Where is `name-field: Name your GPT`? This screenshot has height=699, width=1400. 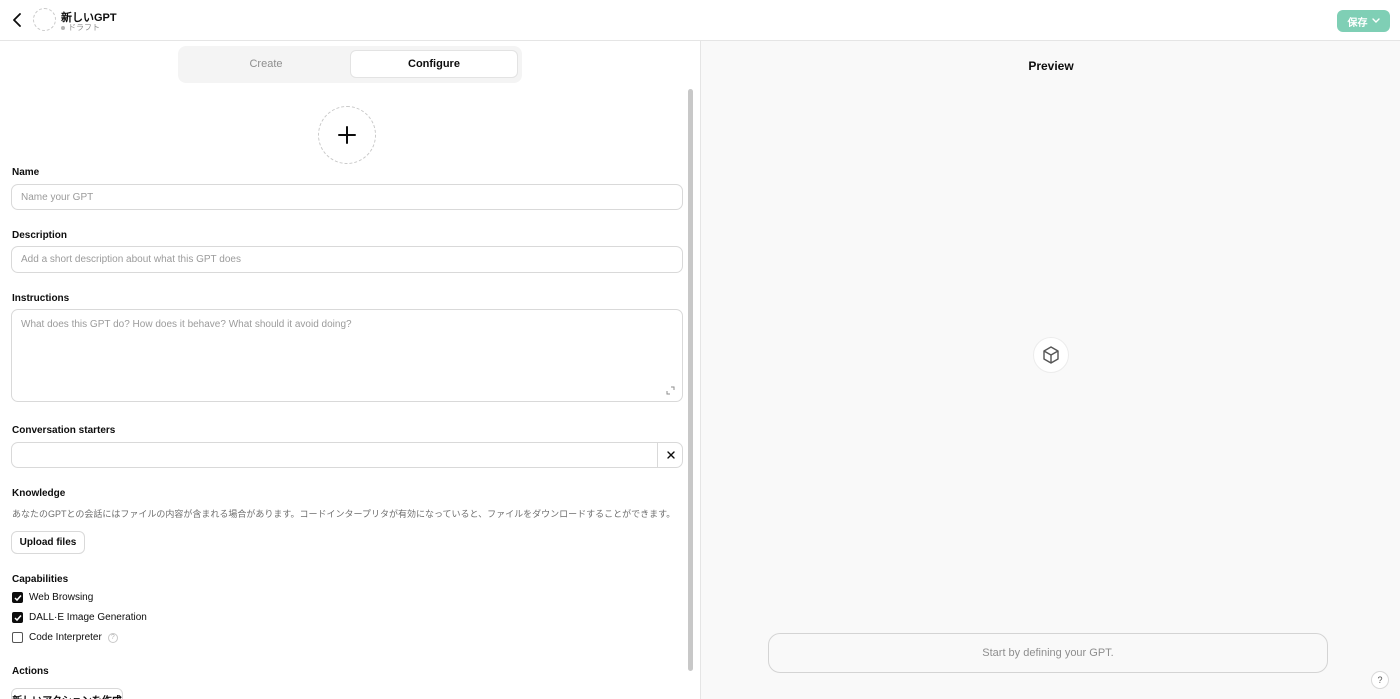 name-field: Name your GPT is located at coordinates (347, 197).